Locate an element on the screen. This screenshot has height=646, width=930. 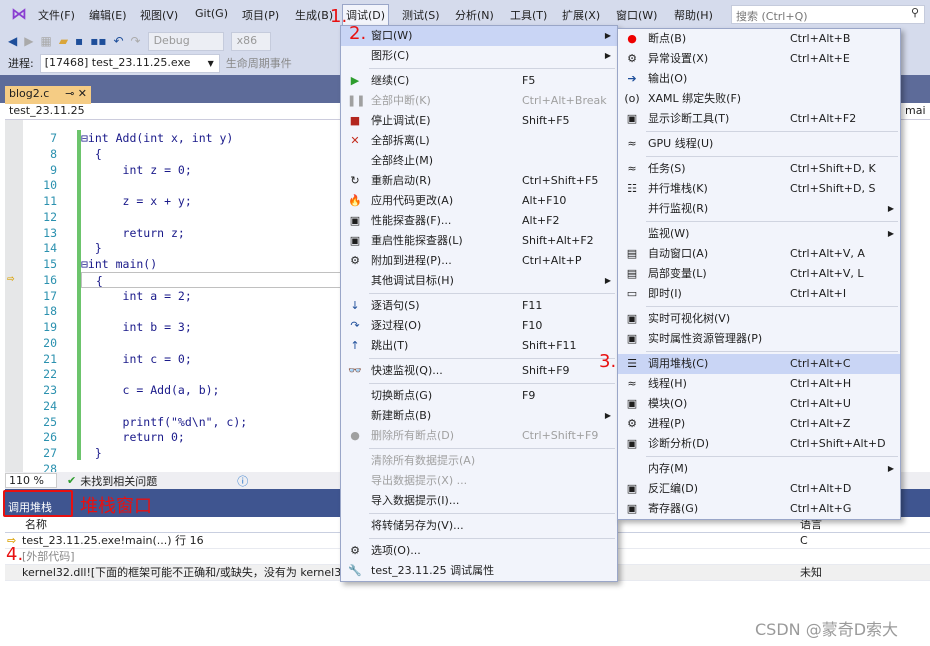
code-line: { is located at coordinates (91, 154).